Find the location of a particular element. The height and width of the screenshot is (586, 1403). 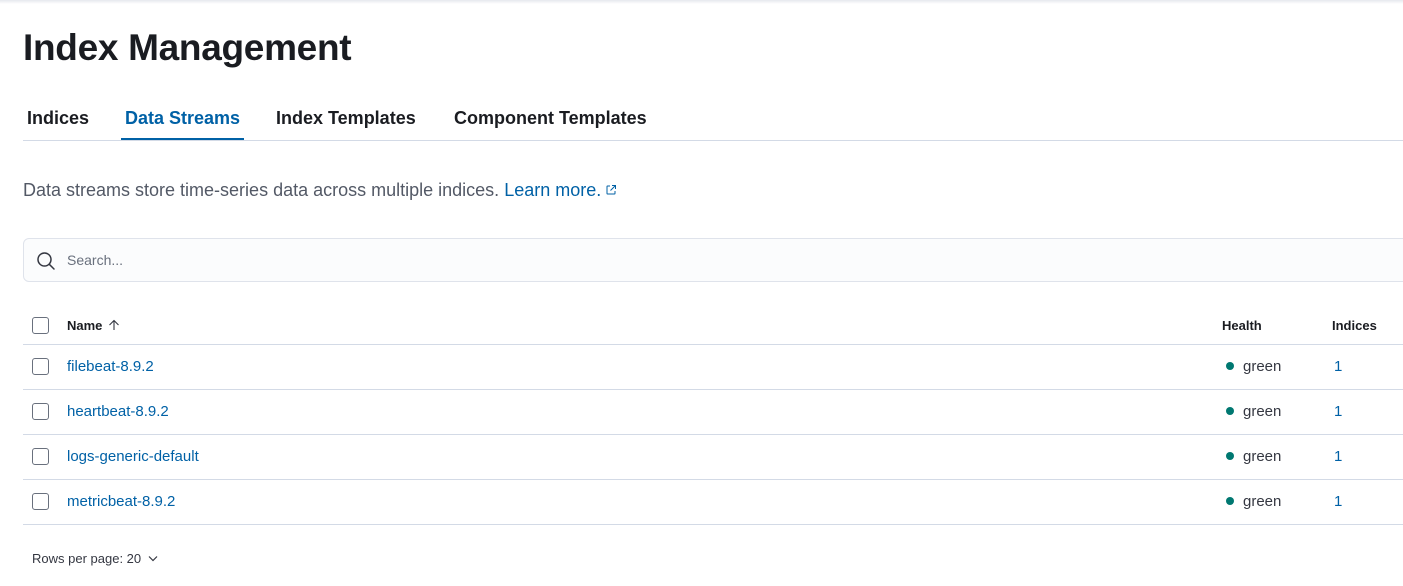

search-box is located at coordinates (713, 260).